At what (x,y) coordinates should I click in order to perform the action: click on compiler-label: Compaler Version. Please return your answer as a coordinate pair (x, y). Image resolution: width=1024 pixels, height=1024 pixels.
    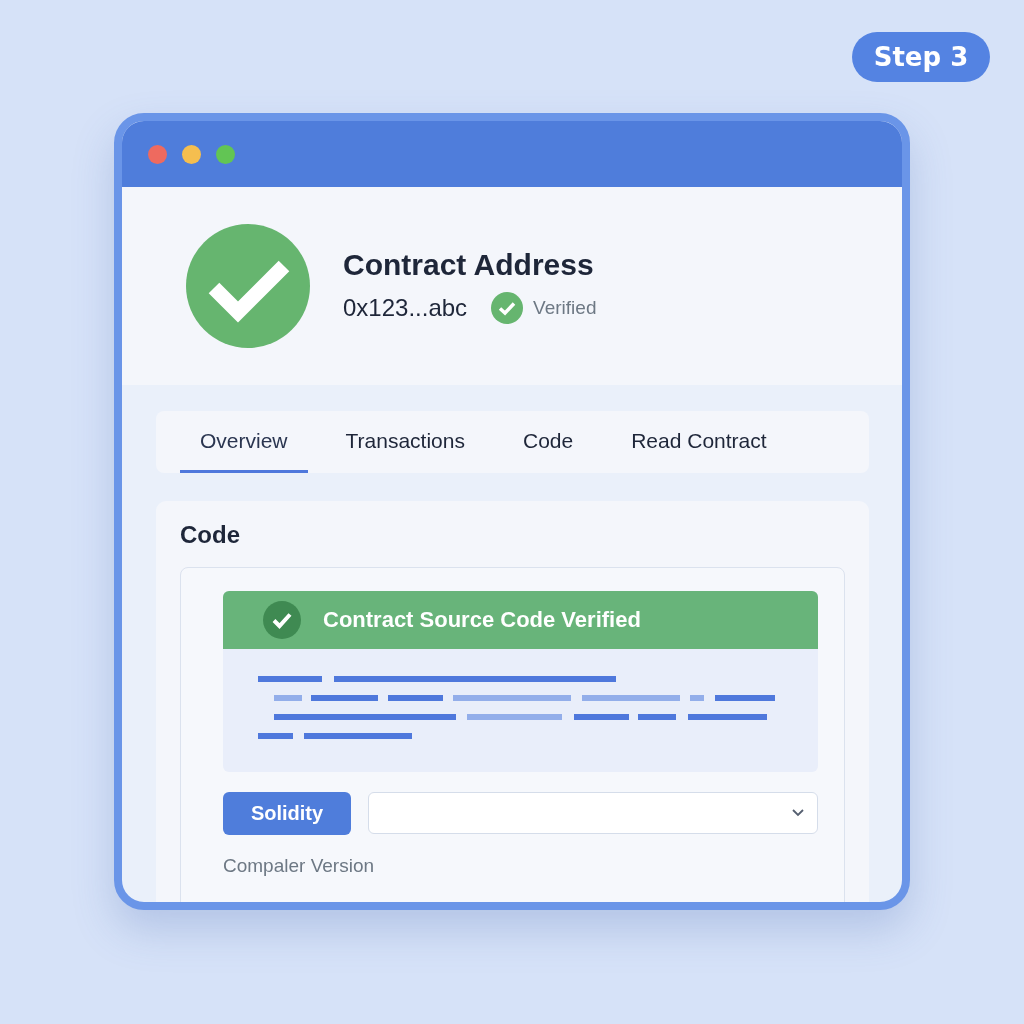
    Looking at the image, I should click on (299, 866).